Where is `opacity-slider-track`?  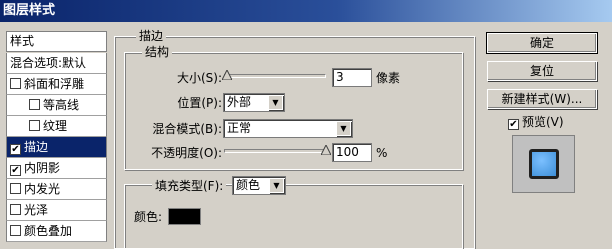 opacity-slider-track is located at coordinates (275, 151).